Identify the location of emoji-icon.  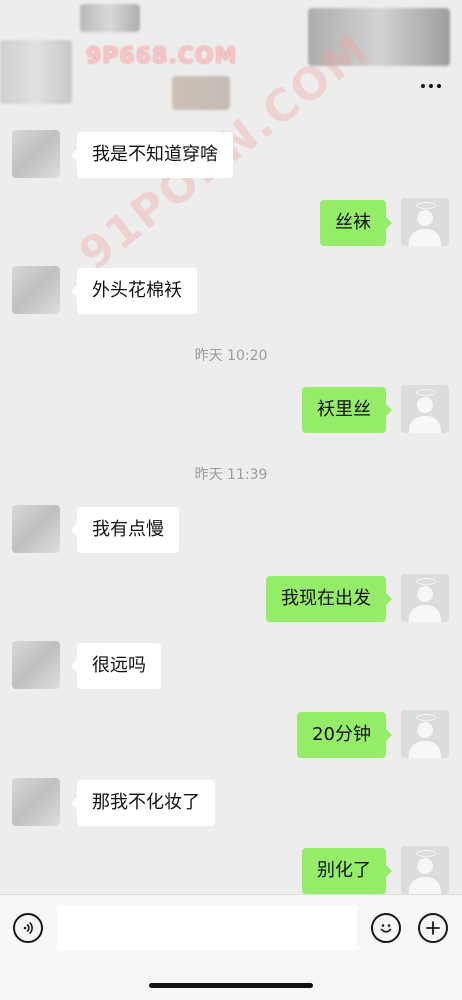
(386, 928).